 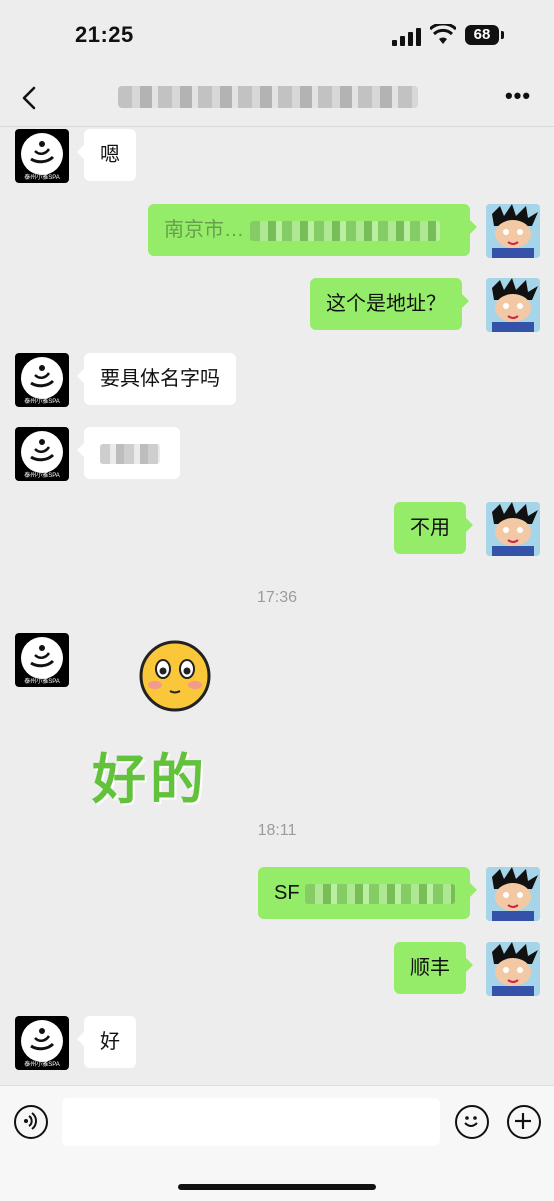 I want to click on chat-title-blurred, so click(x=268, y=97).